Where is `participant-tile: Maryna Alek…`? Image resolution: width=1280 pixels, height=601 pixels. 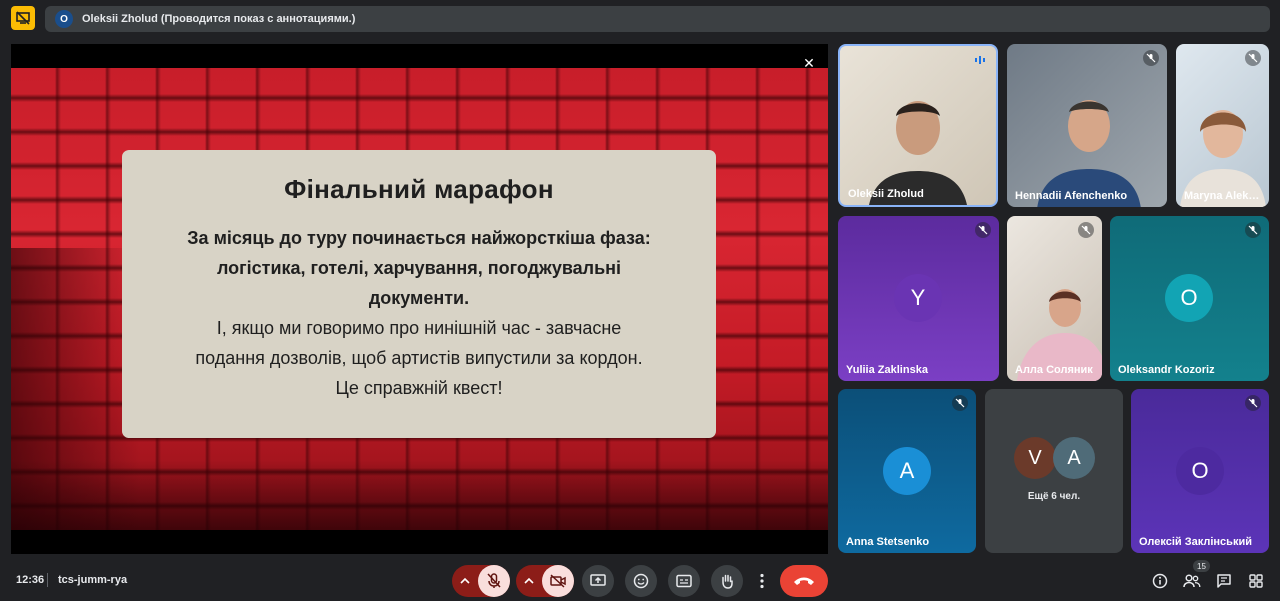 participant-tile: Maryna Alek… is located at coordinates (1222, 125).